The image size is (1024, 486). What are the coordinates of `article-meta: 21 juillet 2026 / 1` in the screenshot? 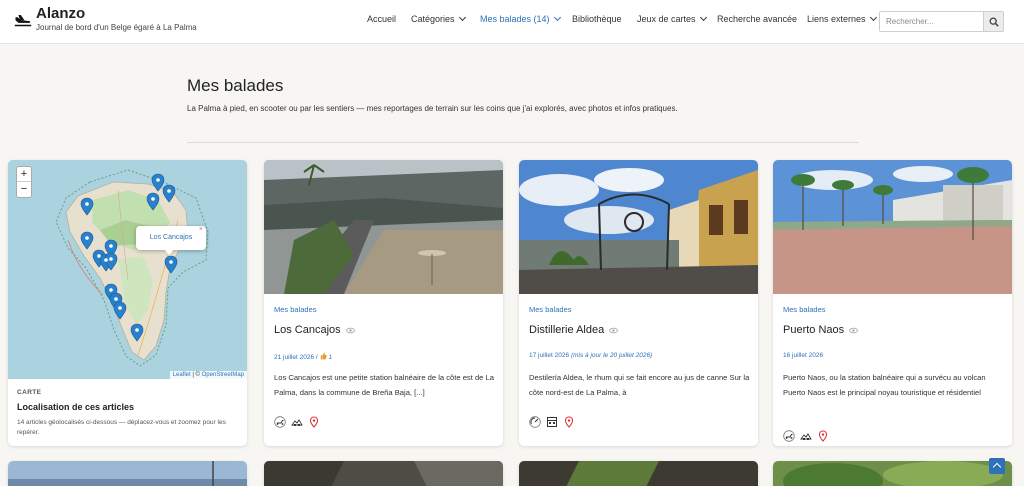 It's located at (303, 356).